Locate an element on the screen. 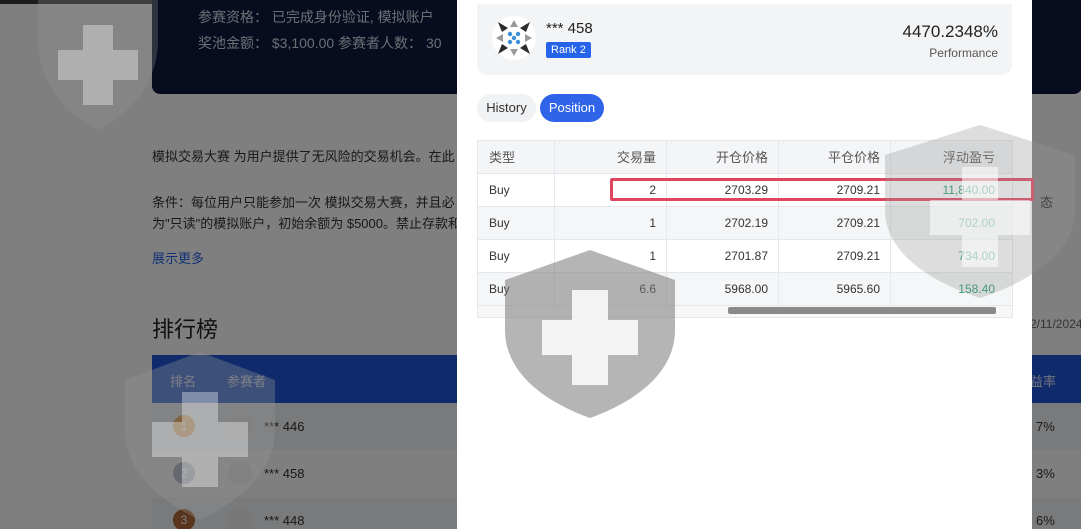 Image resolution: width=1081 pixels, height=529 pixels. user-avatar is located at coordinates (514, 38).